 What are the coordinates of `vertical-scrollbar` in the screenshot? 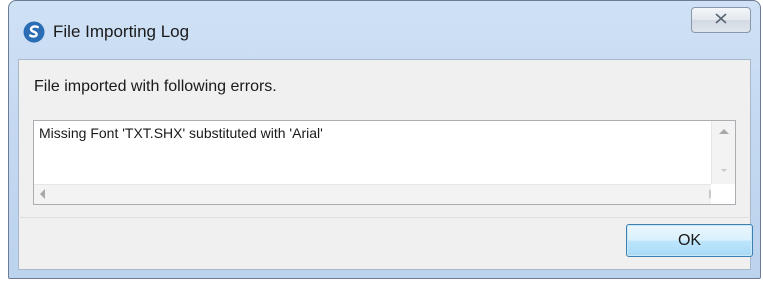 It's located at (723, 153).